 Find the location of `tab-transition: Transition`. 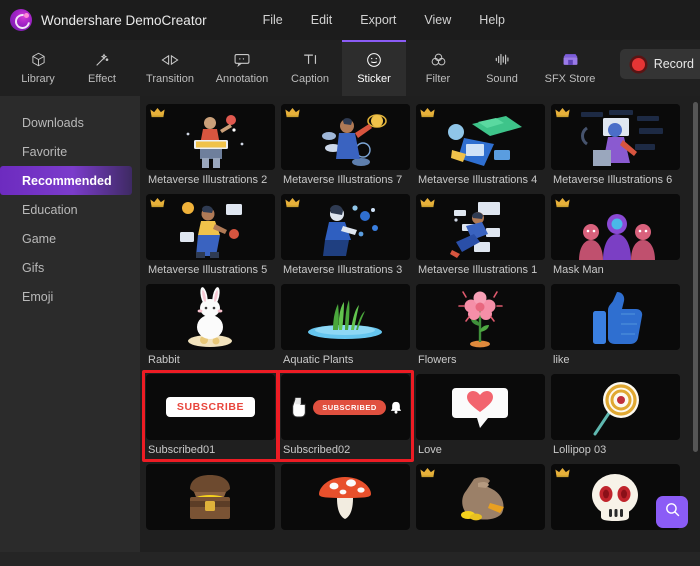

tab-transition: Transition is located at coordinates (170, 68).